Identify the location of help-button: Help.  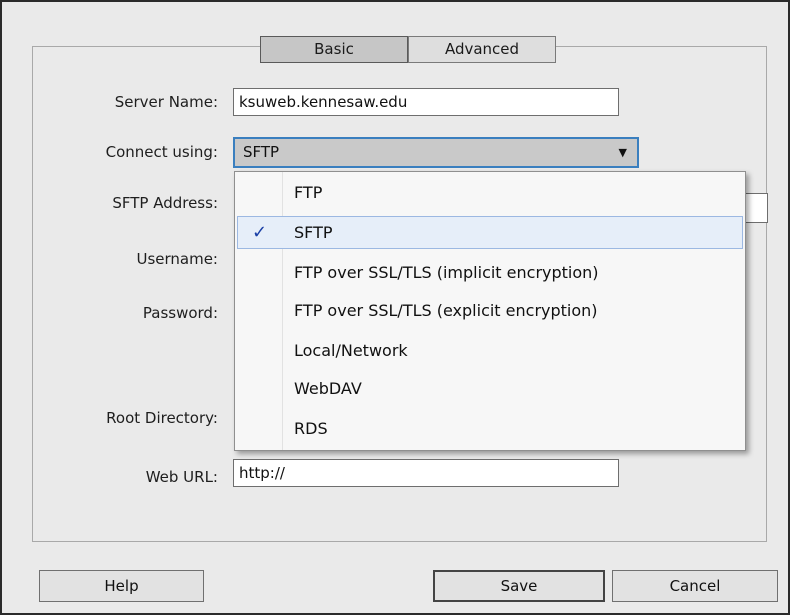
(121, 586).